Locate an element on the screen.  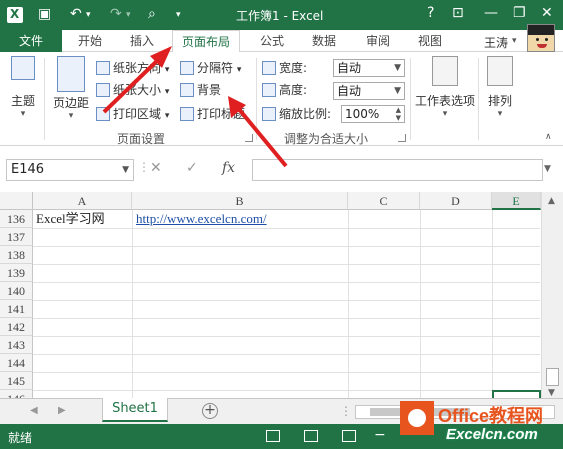
vertical-scrollbar: ▲ ▼ is located at coordinates (552, 295).